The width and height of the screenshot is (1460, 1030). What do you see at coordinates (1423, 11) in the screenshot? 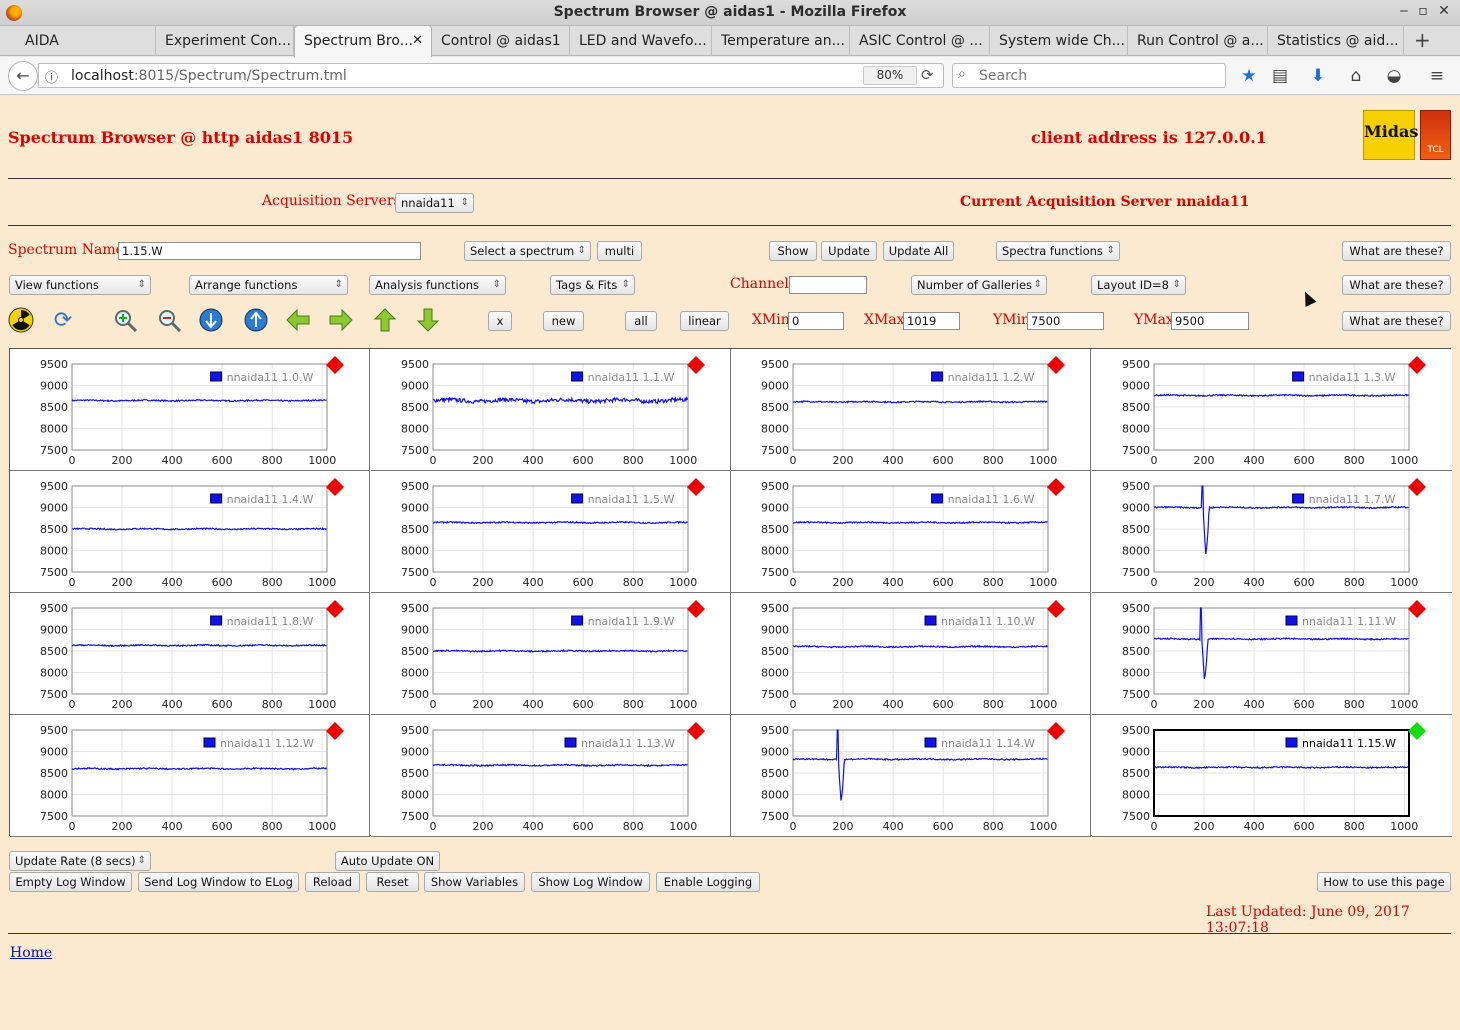
I see `maximize-icon: ▫` at bounding box center [1423, 11].